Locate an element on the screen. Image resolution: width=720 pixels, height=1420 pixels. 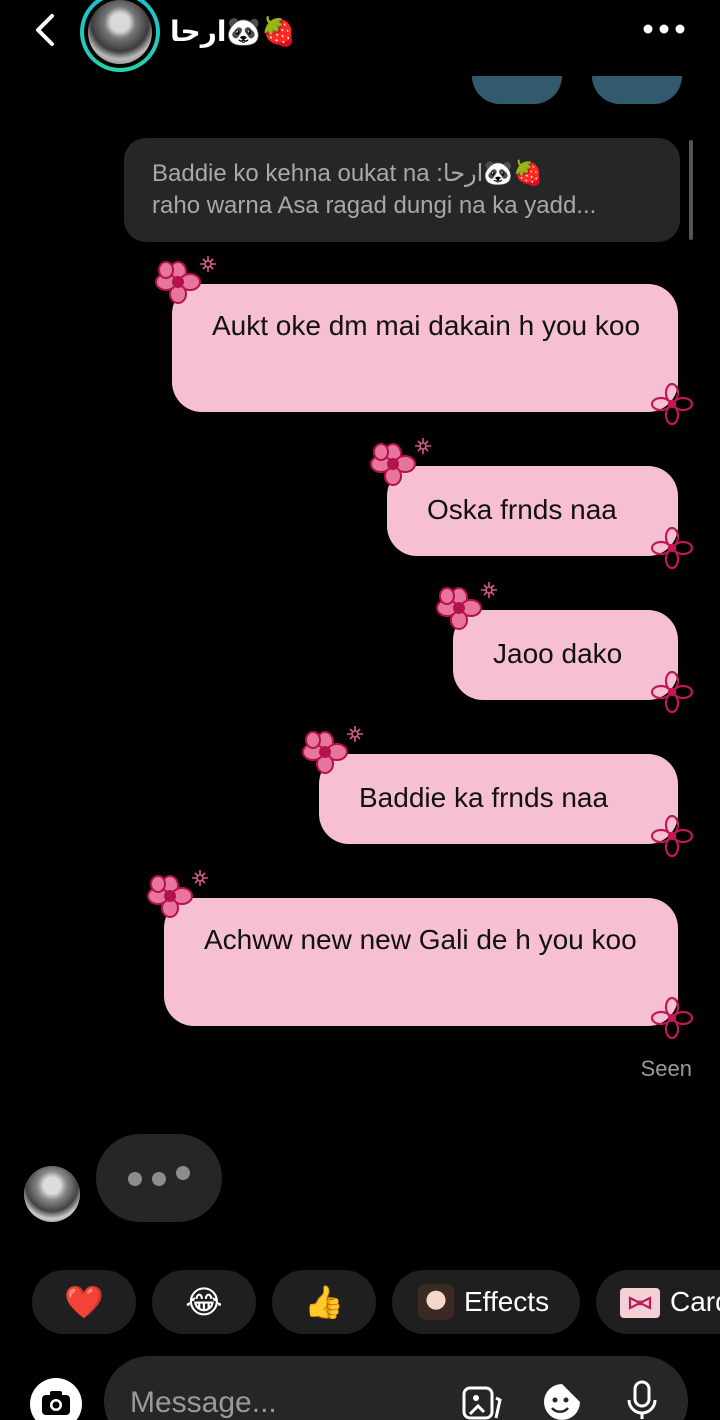
chat-header: ارحا🐼🍓 is located at coordinates (360, 36).